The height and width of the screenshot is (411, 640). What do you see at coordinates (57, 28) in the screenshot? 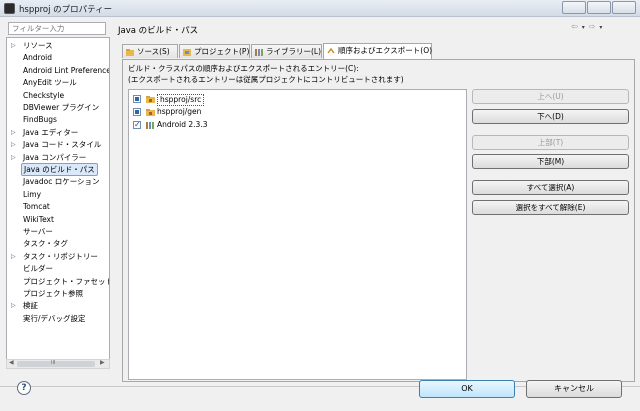
I see `filter-input` at bounding box center [57, 28].